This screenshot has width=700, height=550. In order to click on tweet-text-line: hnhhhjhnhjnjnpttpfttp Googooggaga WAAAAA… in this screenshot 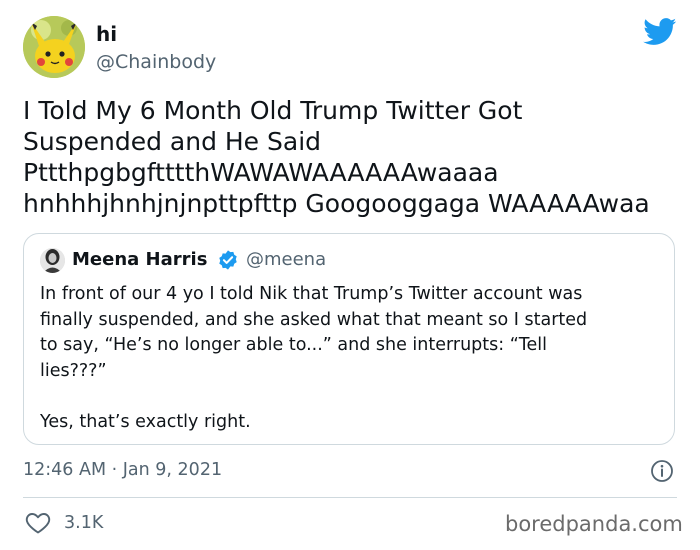, I will do `click(336, 203)`.